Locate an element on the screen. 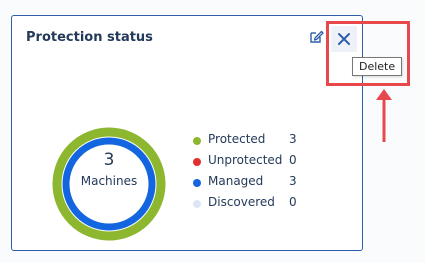  legend-item-managed: Managed 3 is located at coordinates (253, 184).